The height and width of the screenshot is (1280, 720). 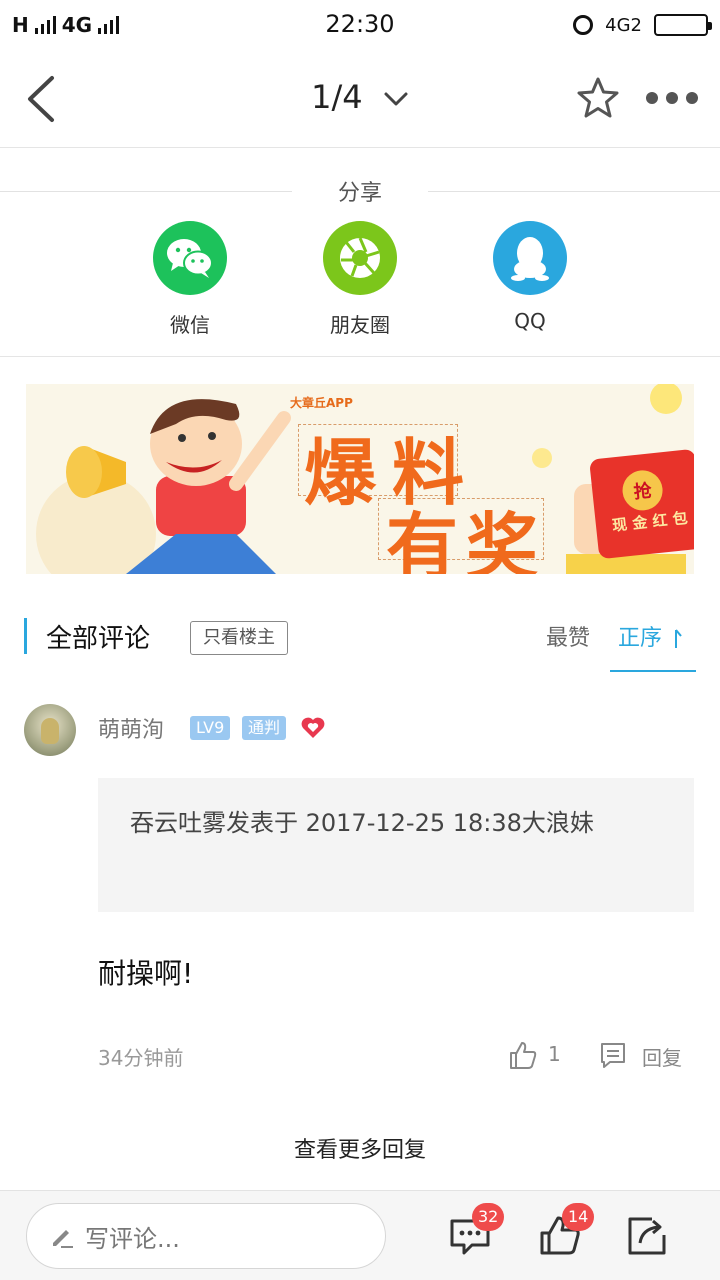 What do you see at coordinates (683, 25) in the screenshot?
I see `battery-icon` at bounding box center [683, 25].